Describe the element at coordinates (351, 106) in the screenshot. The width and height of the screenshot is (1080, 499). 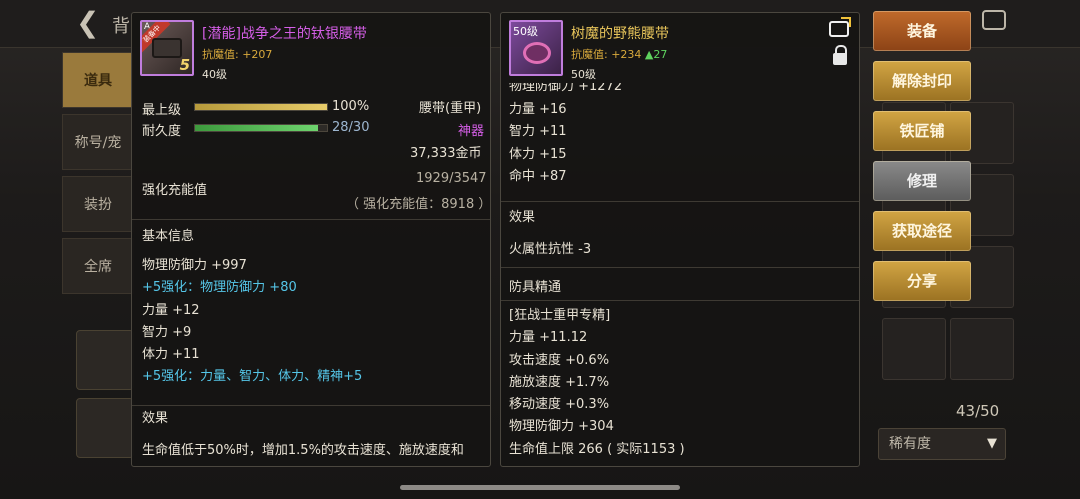
I see `max-level-percent: 100%` at that location.